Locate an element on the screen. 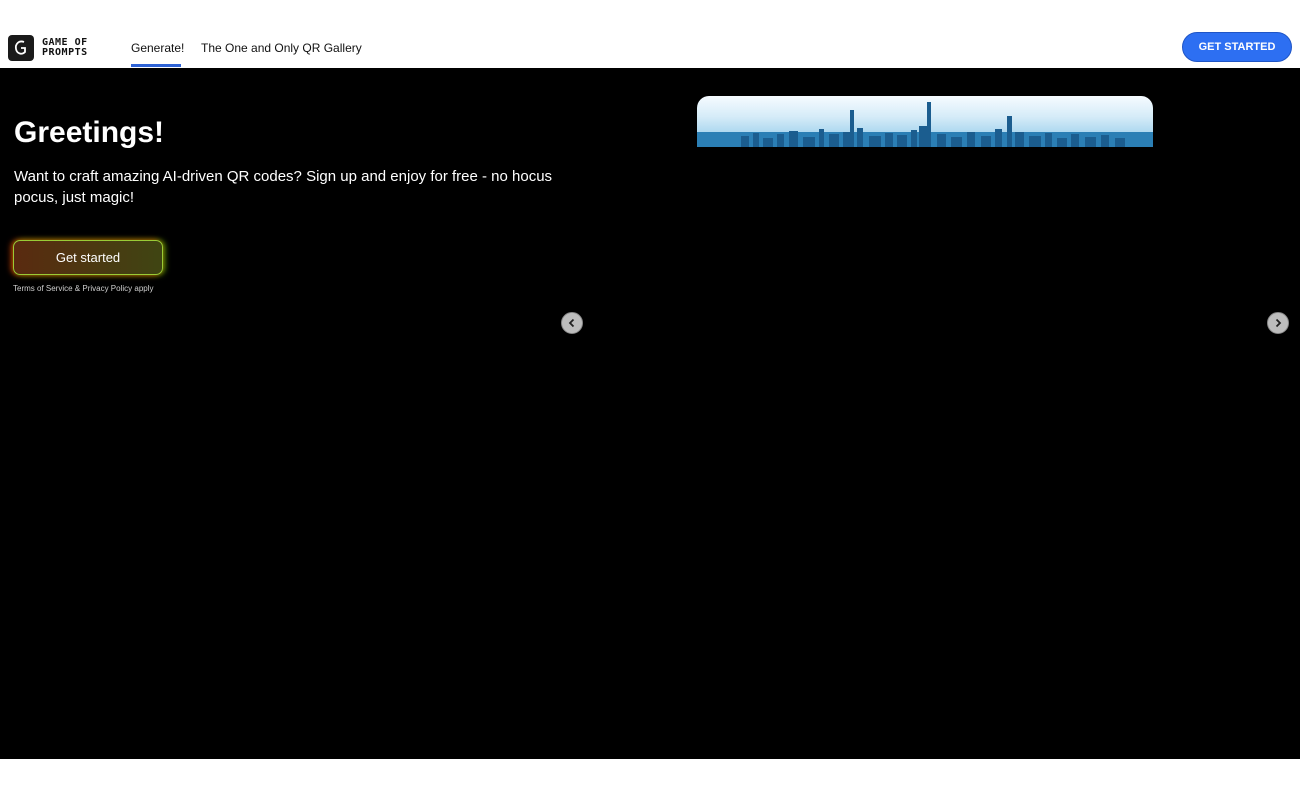 This screenshot has width=1300, height=788. carousel-next-button is located at coordinates (1278, 323).